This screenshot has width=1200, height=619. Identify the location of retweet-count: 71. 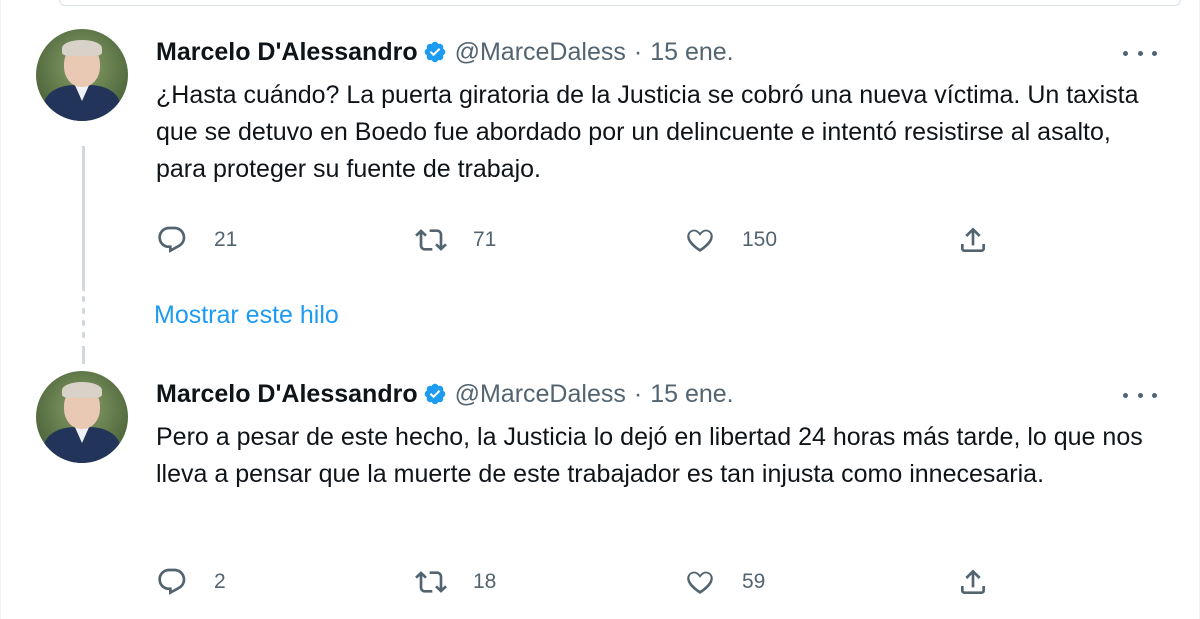
(485, 239).